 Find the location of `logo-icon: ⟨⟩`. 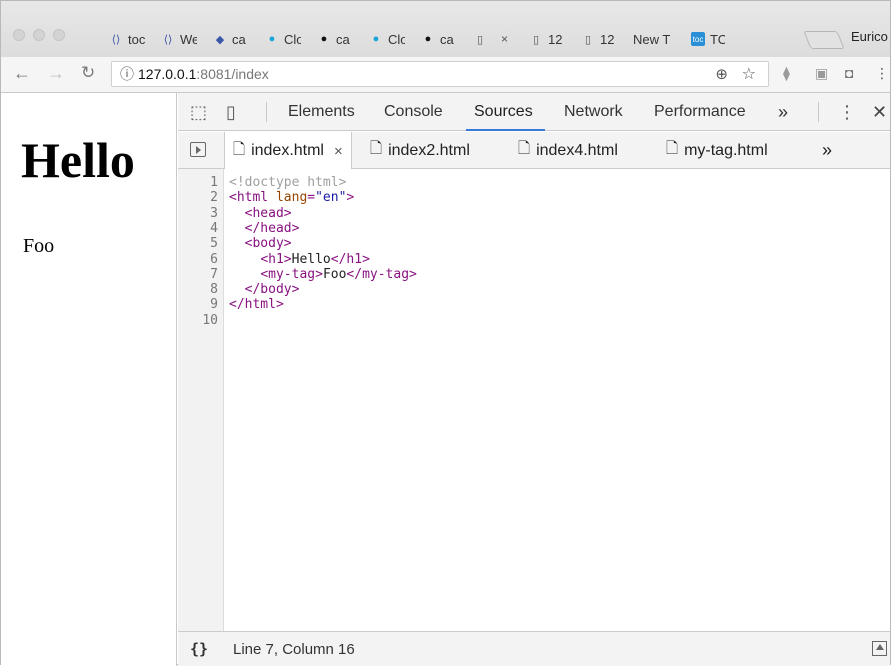

logo-icon: ⟨⟩ is located at coordinates (116, 39).